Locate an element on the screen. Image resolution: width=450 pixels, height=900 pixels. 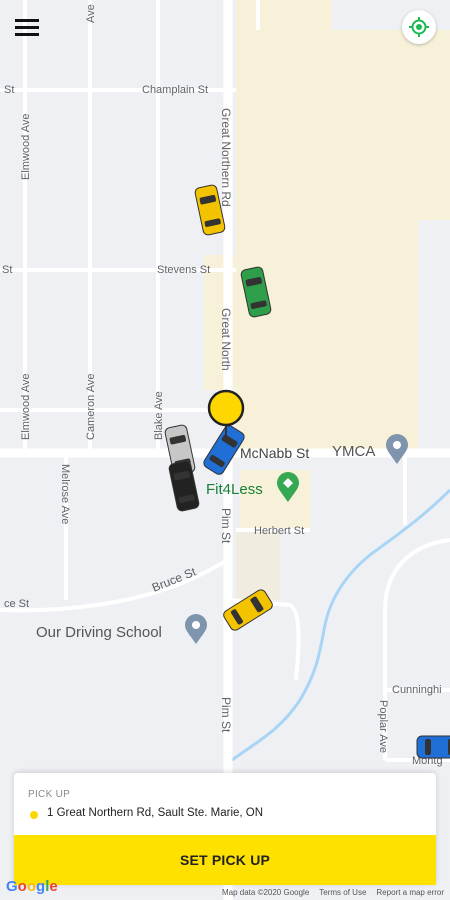
hamburger-menu-icon is located at coordinates (27, 27).